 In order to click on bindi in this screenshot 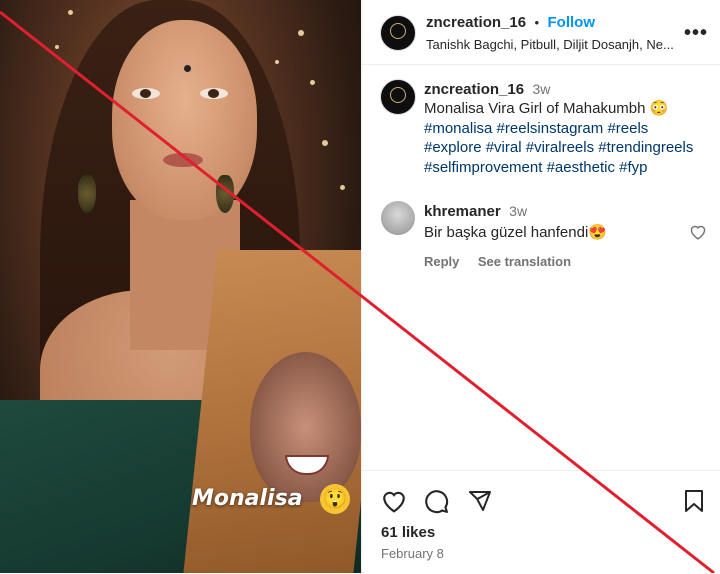, I will do `click(187, 68)`.